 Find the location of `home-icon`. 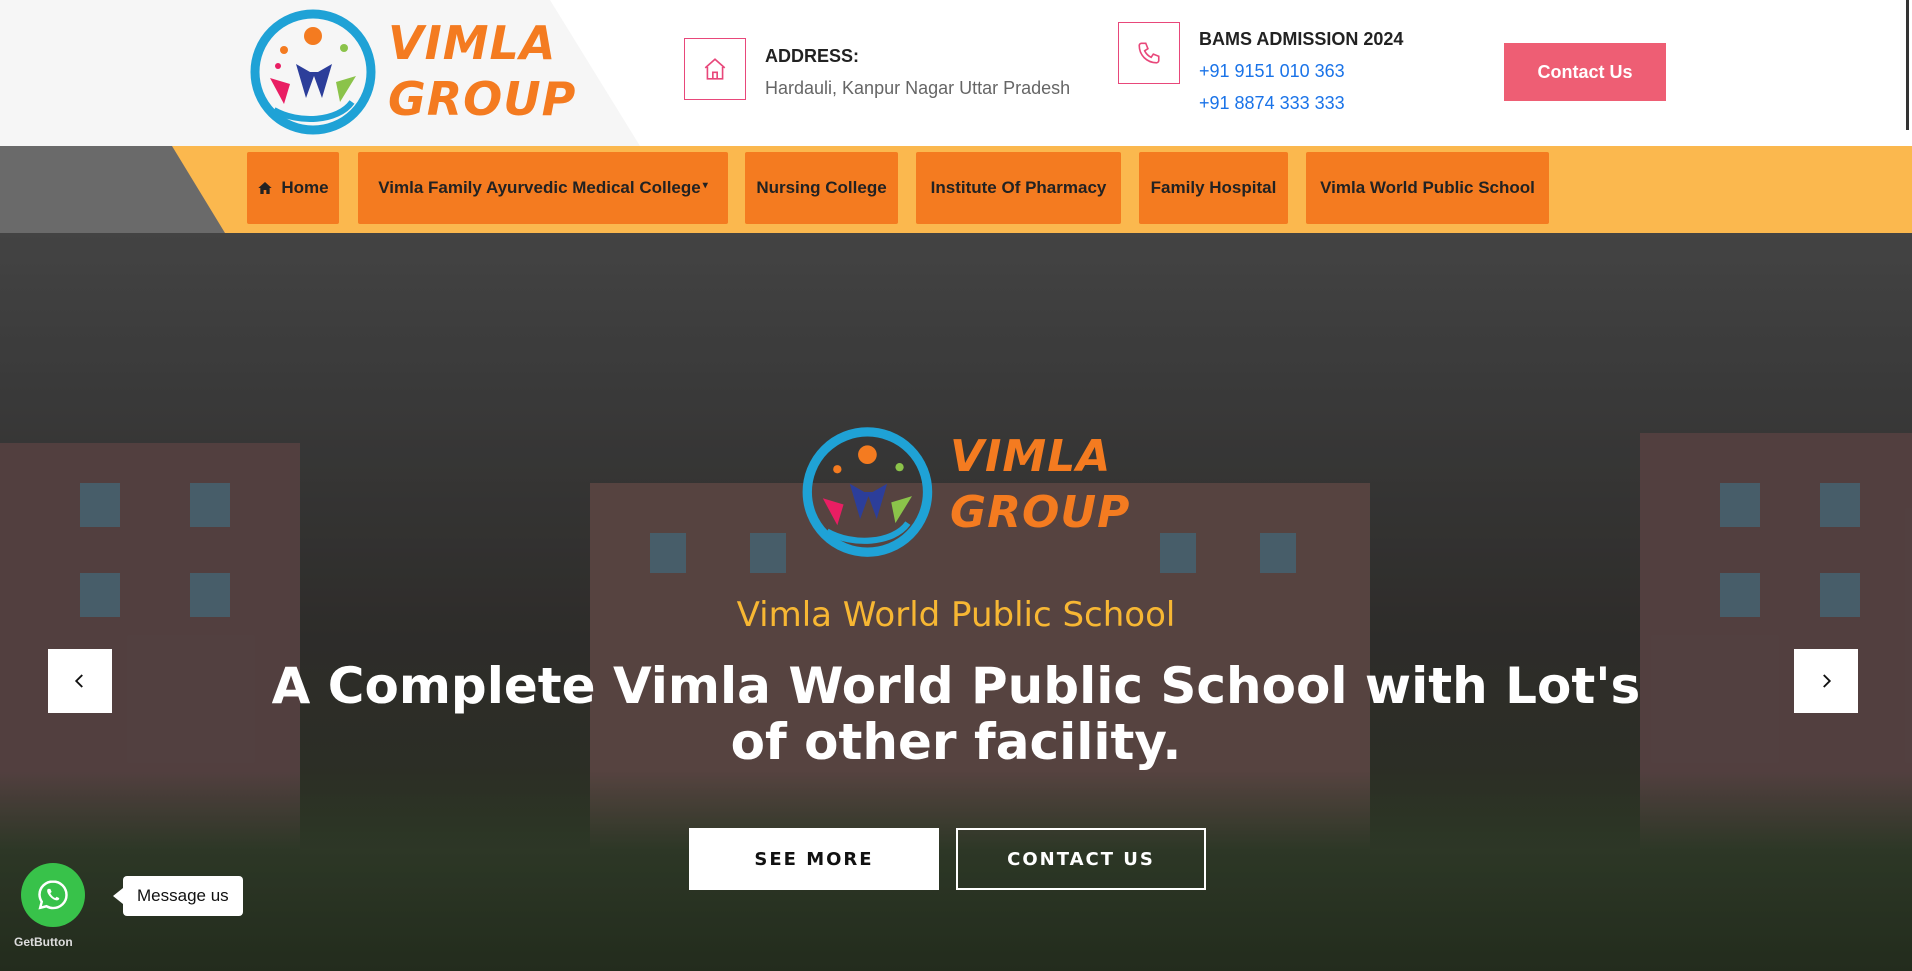

home-icon is located at coordinates (265, 188).